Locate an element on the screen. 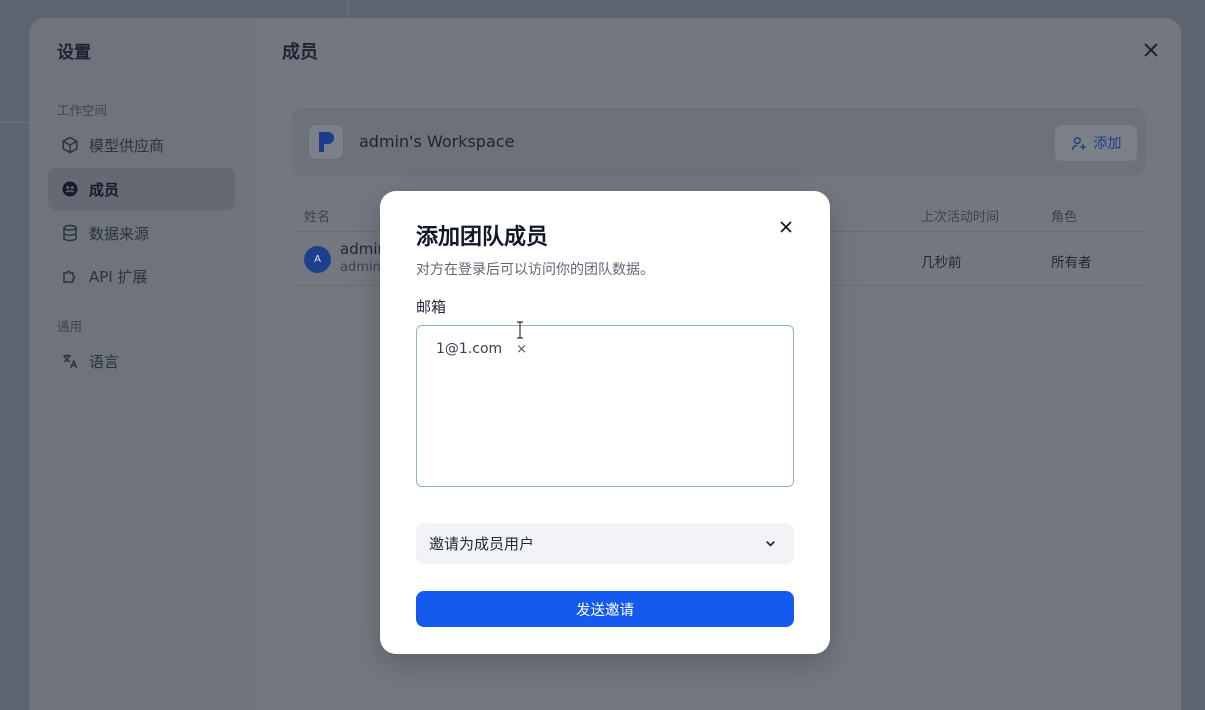 This screenshot has width=1205, height=710. users-icon is located at coordinates (70, 189).